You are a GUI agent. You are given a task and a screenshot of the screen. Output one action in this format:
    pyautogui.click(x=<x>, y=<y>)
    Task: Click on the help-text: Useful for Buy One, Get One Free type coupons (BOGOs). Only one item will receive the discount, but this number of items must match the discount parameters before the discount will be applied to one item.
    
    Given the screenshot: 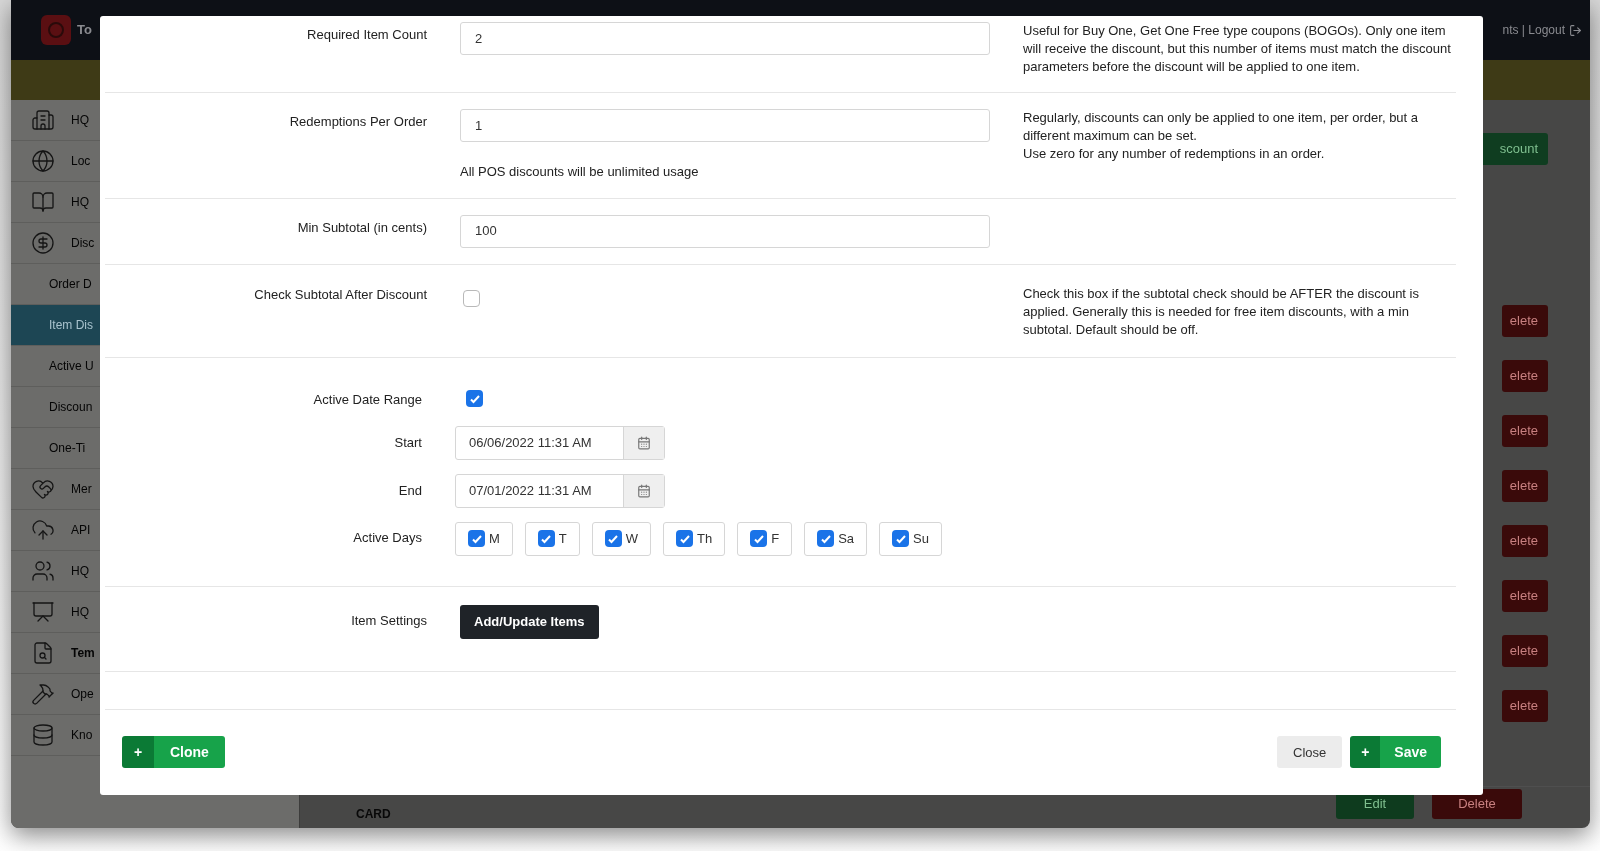 What is the action you would take?
    pyautogui.click(x=1237, y=49)
    